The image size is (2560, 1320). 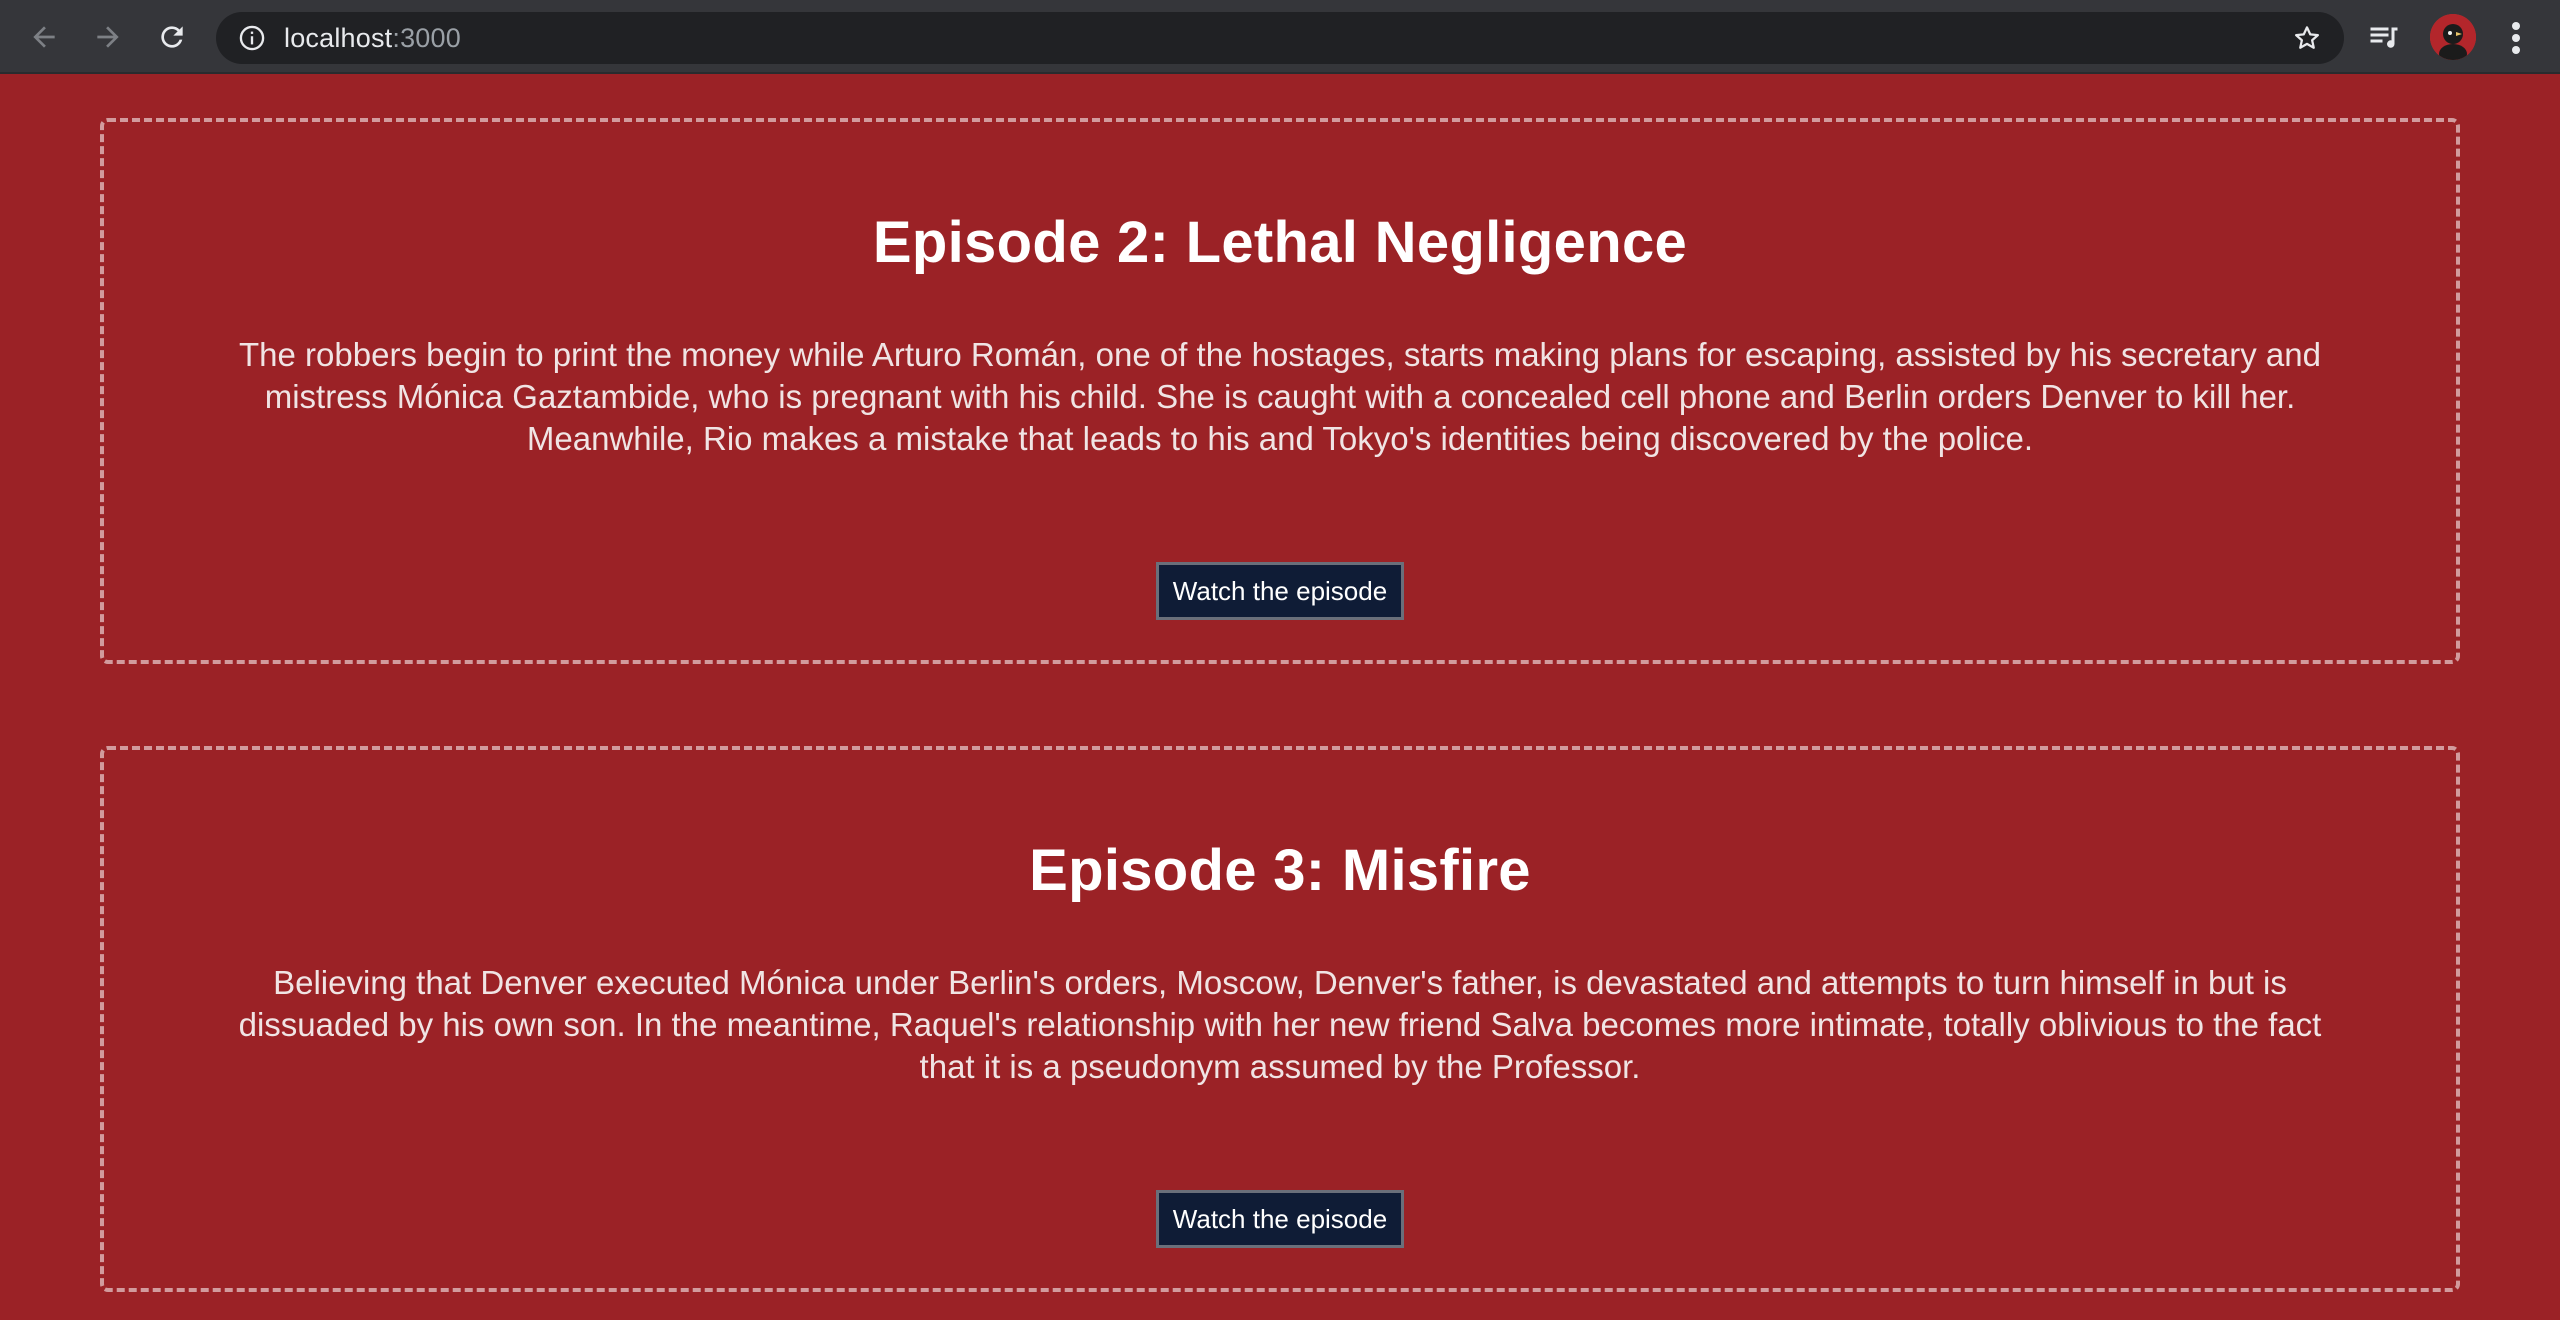 I want to click on forward-button, so click(x=108, y=37).